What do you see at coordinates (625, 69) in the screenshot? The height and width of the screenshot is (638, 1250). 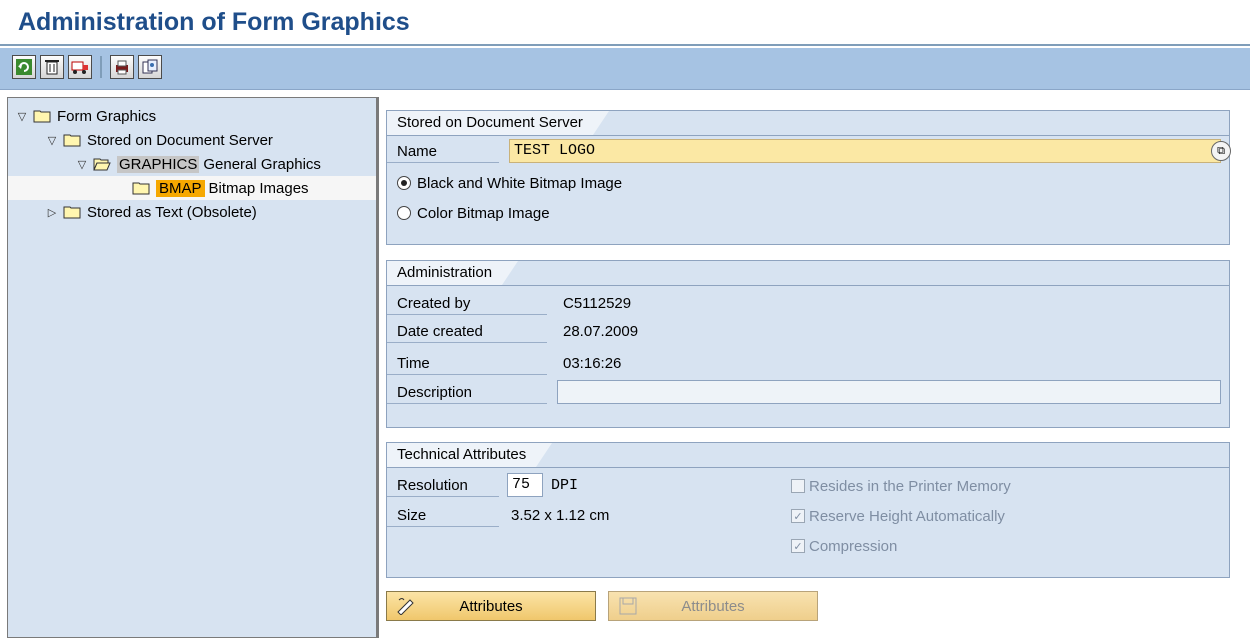 I see `application-toolbar` at bounding box center [625, 69].